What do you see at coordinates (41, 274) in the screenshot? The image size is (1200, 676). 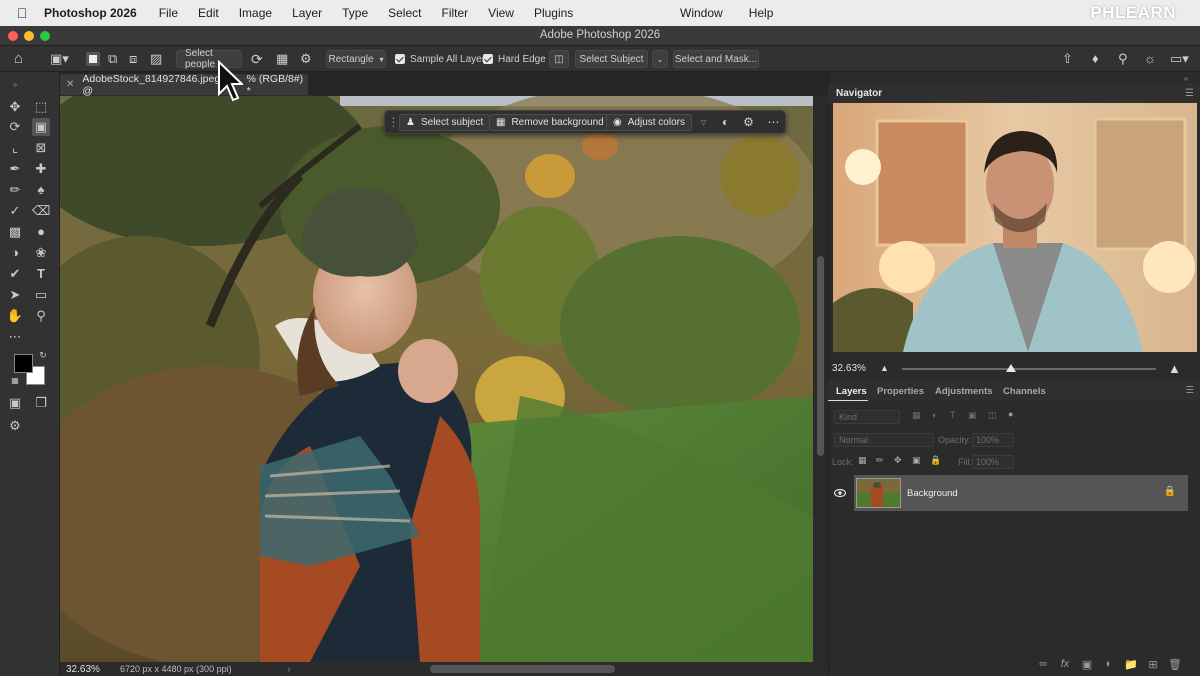 I see `type-tool-icon: T` at bounding box center [41, 274].